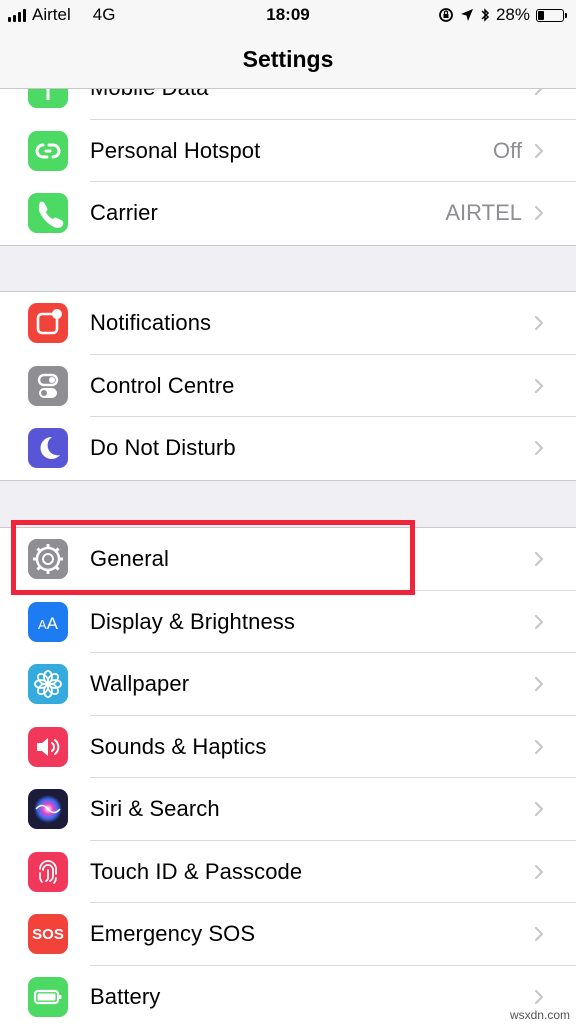  I want to click on display-icon: AA, so click(48, 621).